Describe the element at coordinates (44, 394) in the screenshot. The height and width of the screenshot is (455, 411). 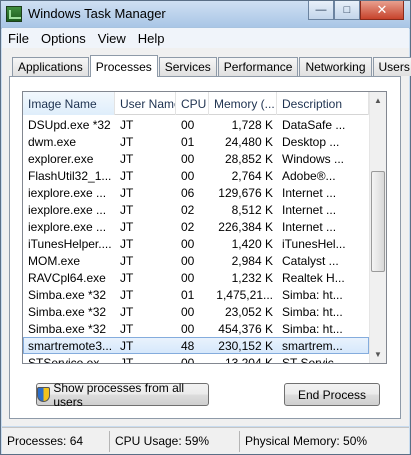
I see `uac-shield-icon` at that location.